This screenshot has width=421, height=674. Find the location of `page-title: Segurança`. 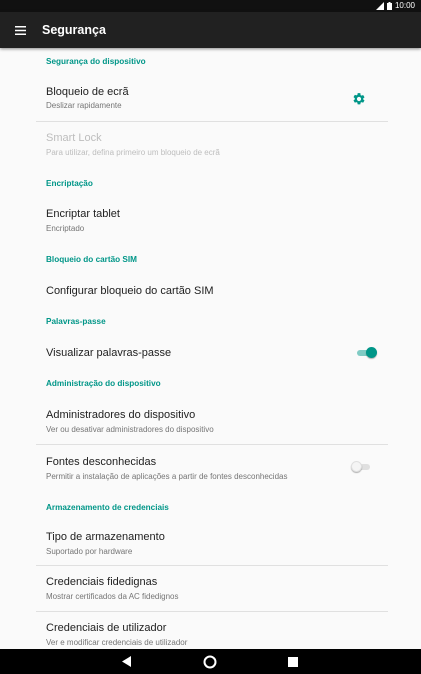

page-title: Segurança is located at coordinates (74, 30).